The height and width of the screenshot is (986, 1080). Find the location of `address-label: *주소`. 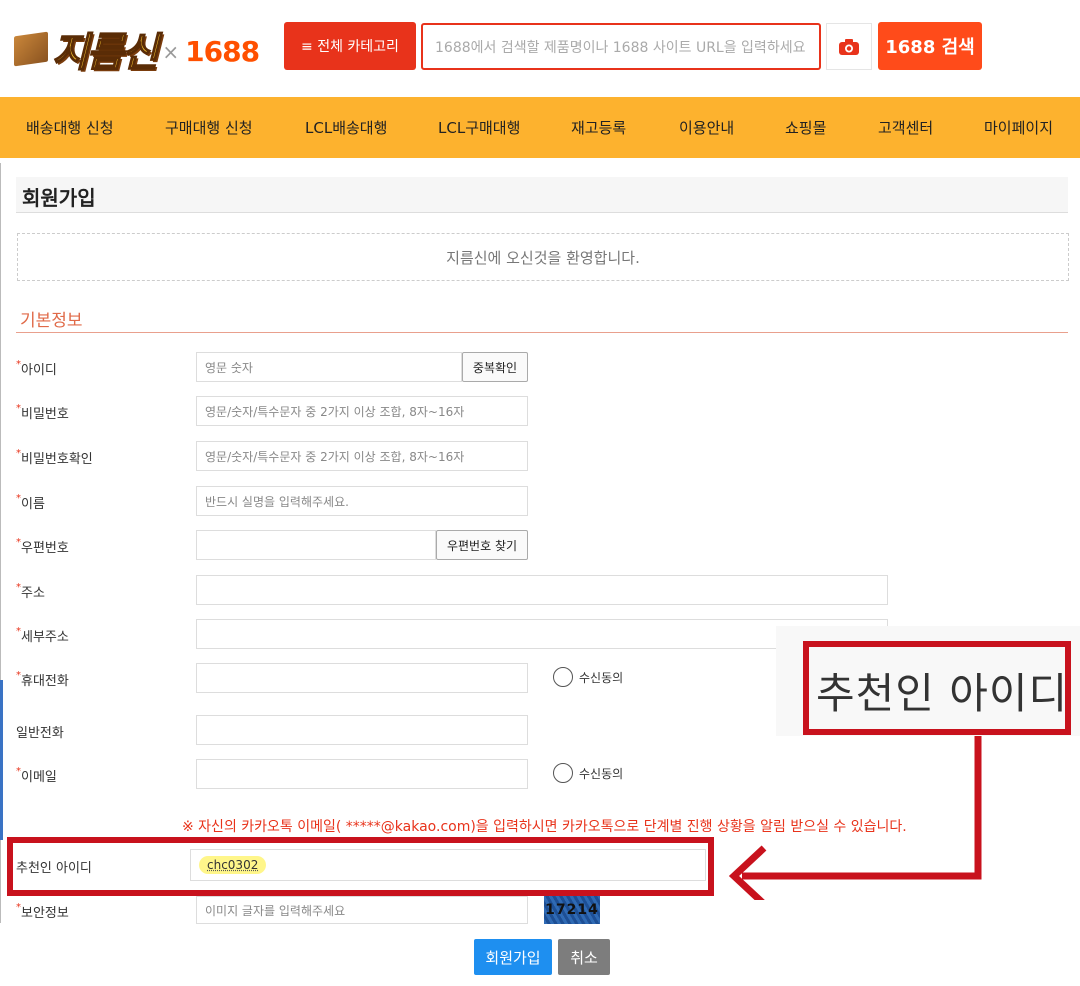

address-label: *주소 is located at coordinates (30, 591).